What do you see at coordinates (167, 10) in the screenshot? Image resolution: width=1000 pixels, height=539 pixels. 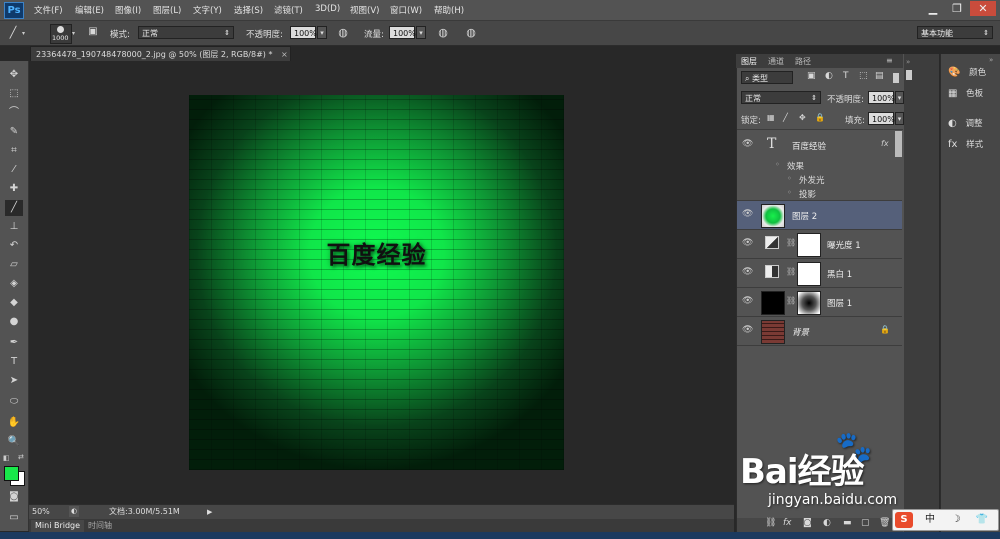 I see `menu-layer: 图层(L)` at bounding box center [167, 10].